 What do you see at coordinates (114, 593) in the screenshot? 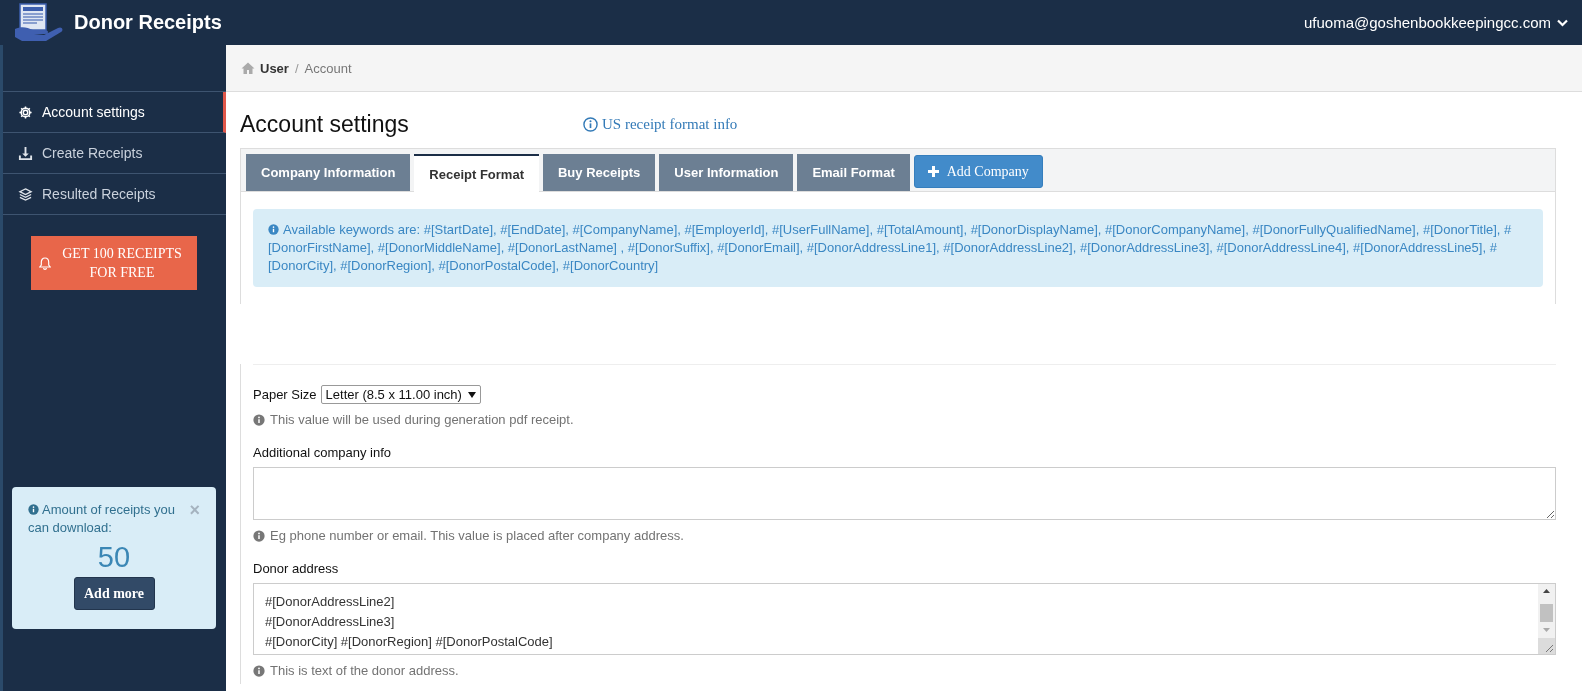
I see `add-more-button: Add more` at bounding box center [114, 593].